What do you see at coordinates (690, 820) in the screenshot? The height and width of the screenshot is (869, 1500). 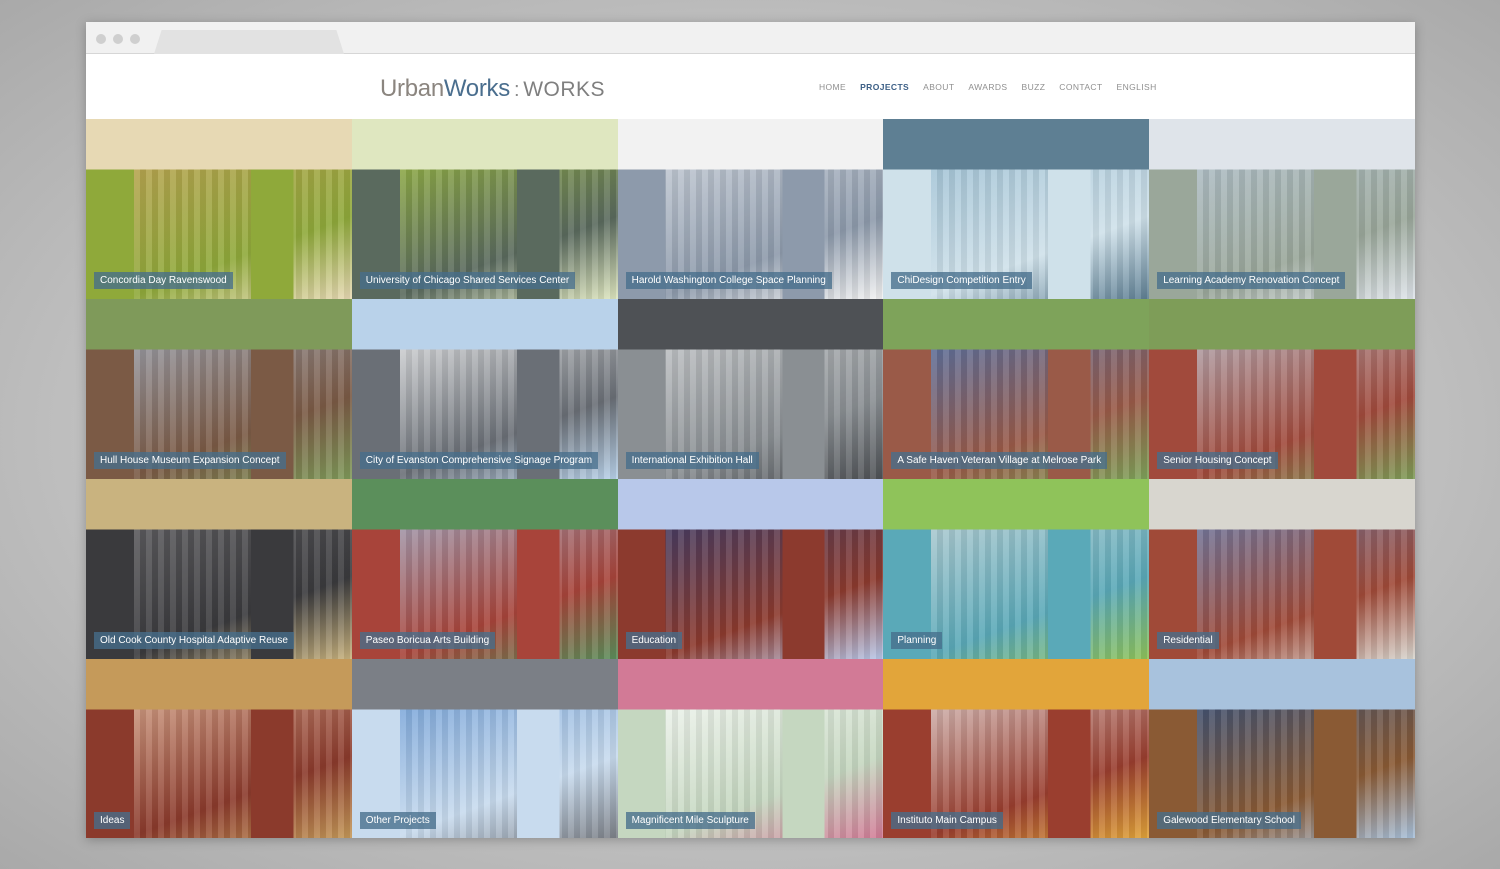 I see `project-caption: Magnificent Mile Sculpture` at bounding box center [690, 820].